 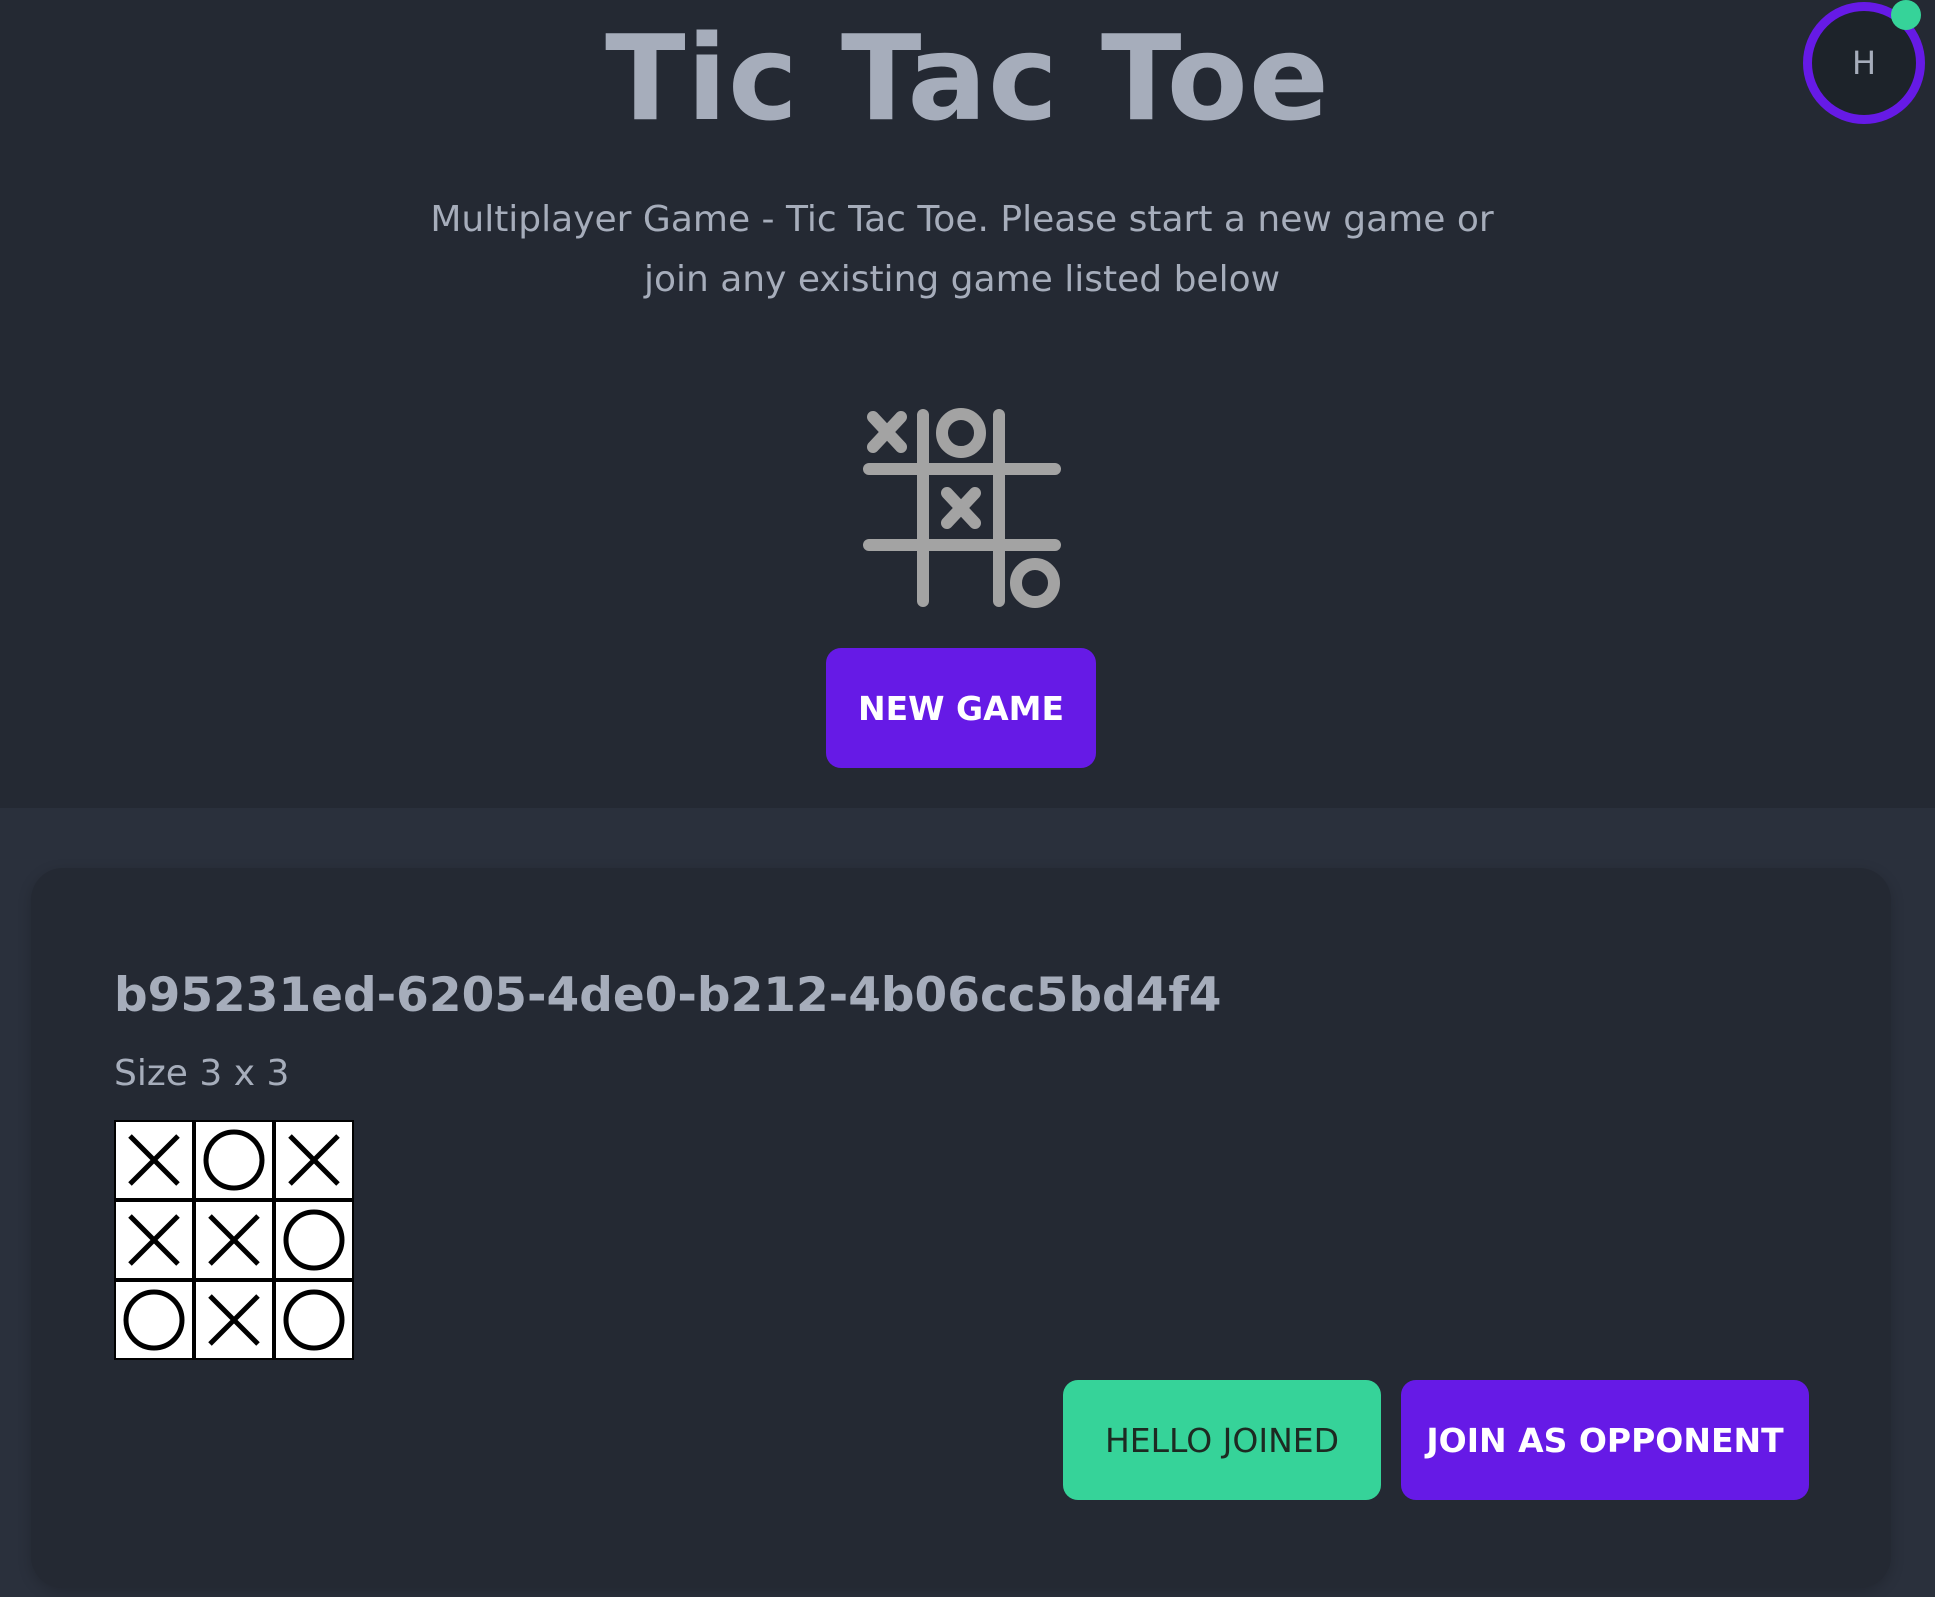 I want to click on game-id: b95231ed-6205-4de0-b212-4b06cc5bd4f4, so click(x=668, y=995).